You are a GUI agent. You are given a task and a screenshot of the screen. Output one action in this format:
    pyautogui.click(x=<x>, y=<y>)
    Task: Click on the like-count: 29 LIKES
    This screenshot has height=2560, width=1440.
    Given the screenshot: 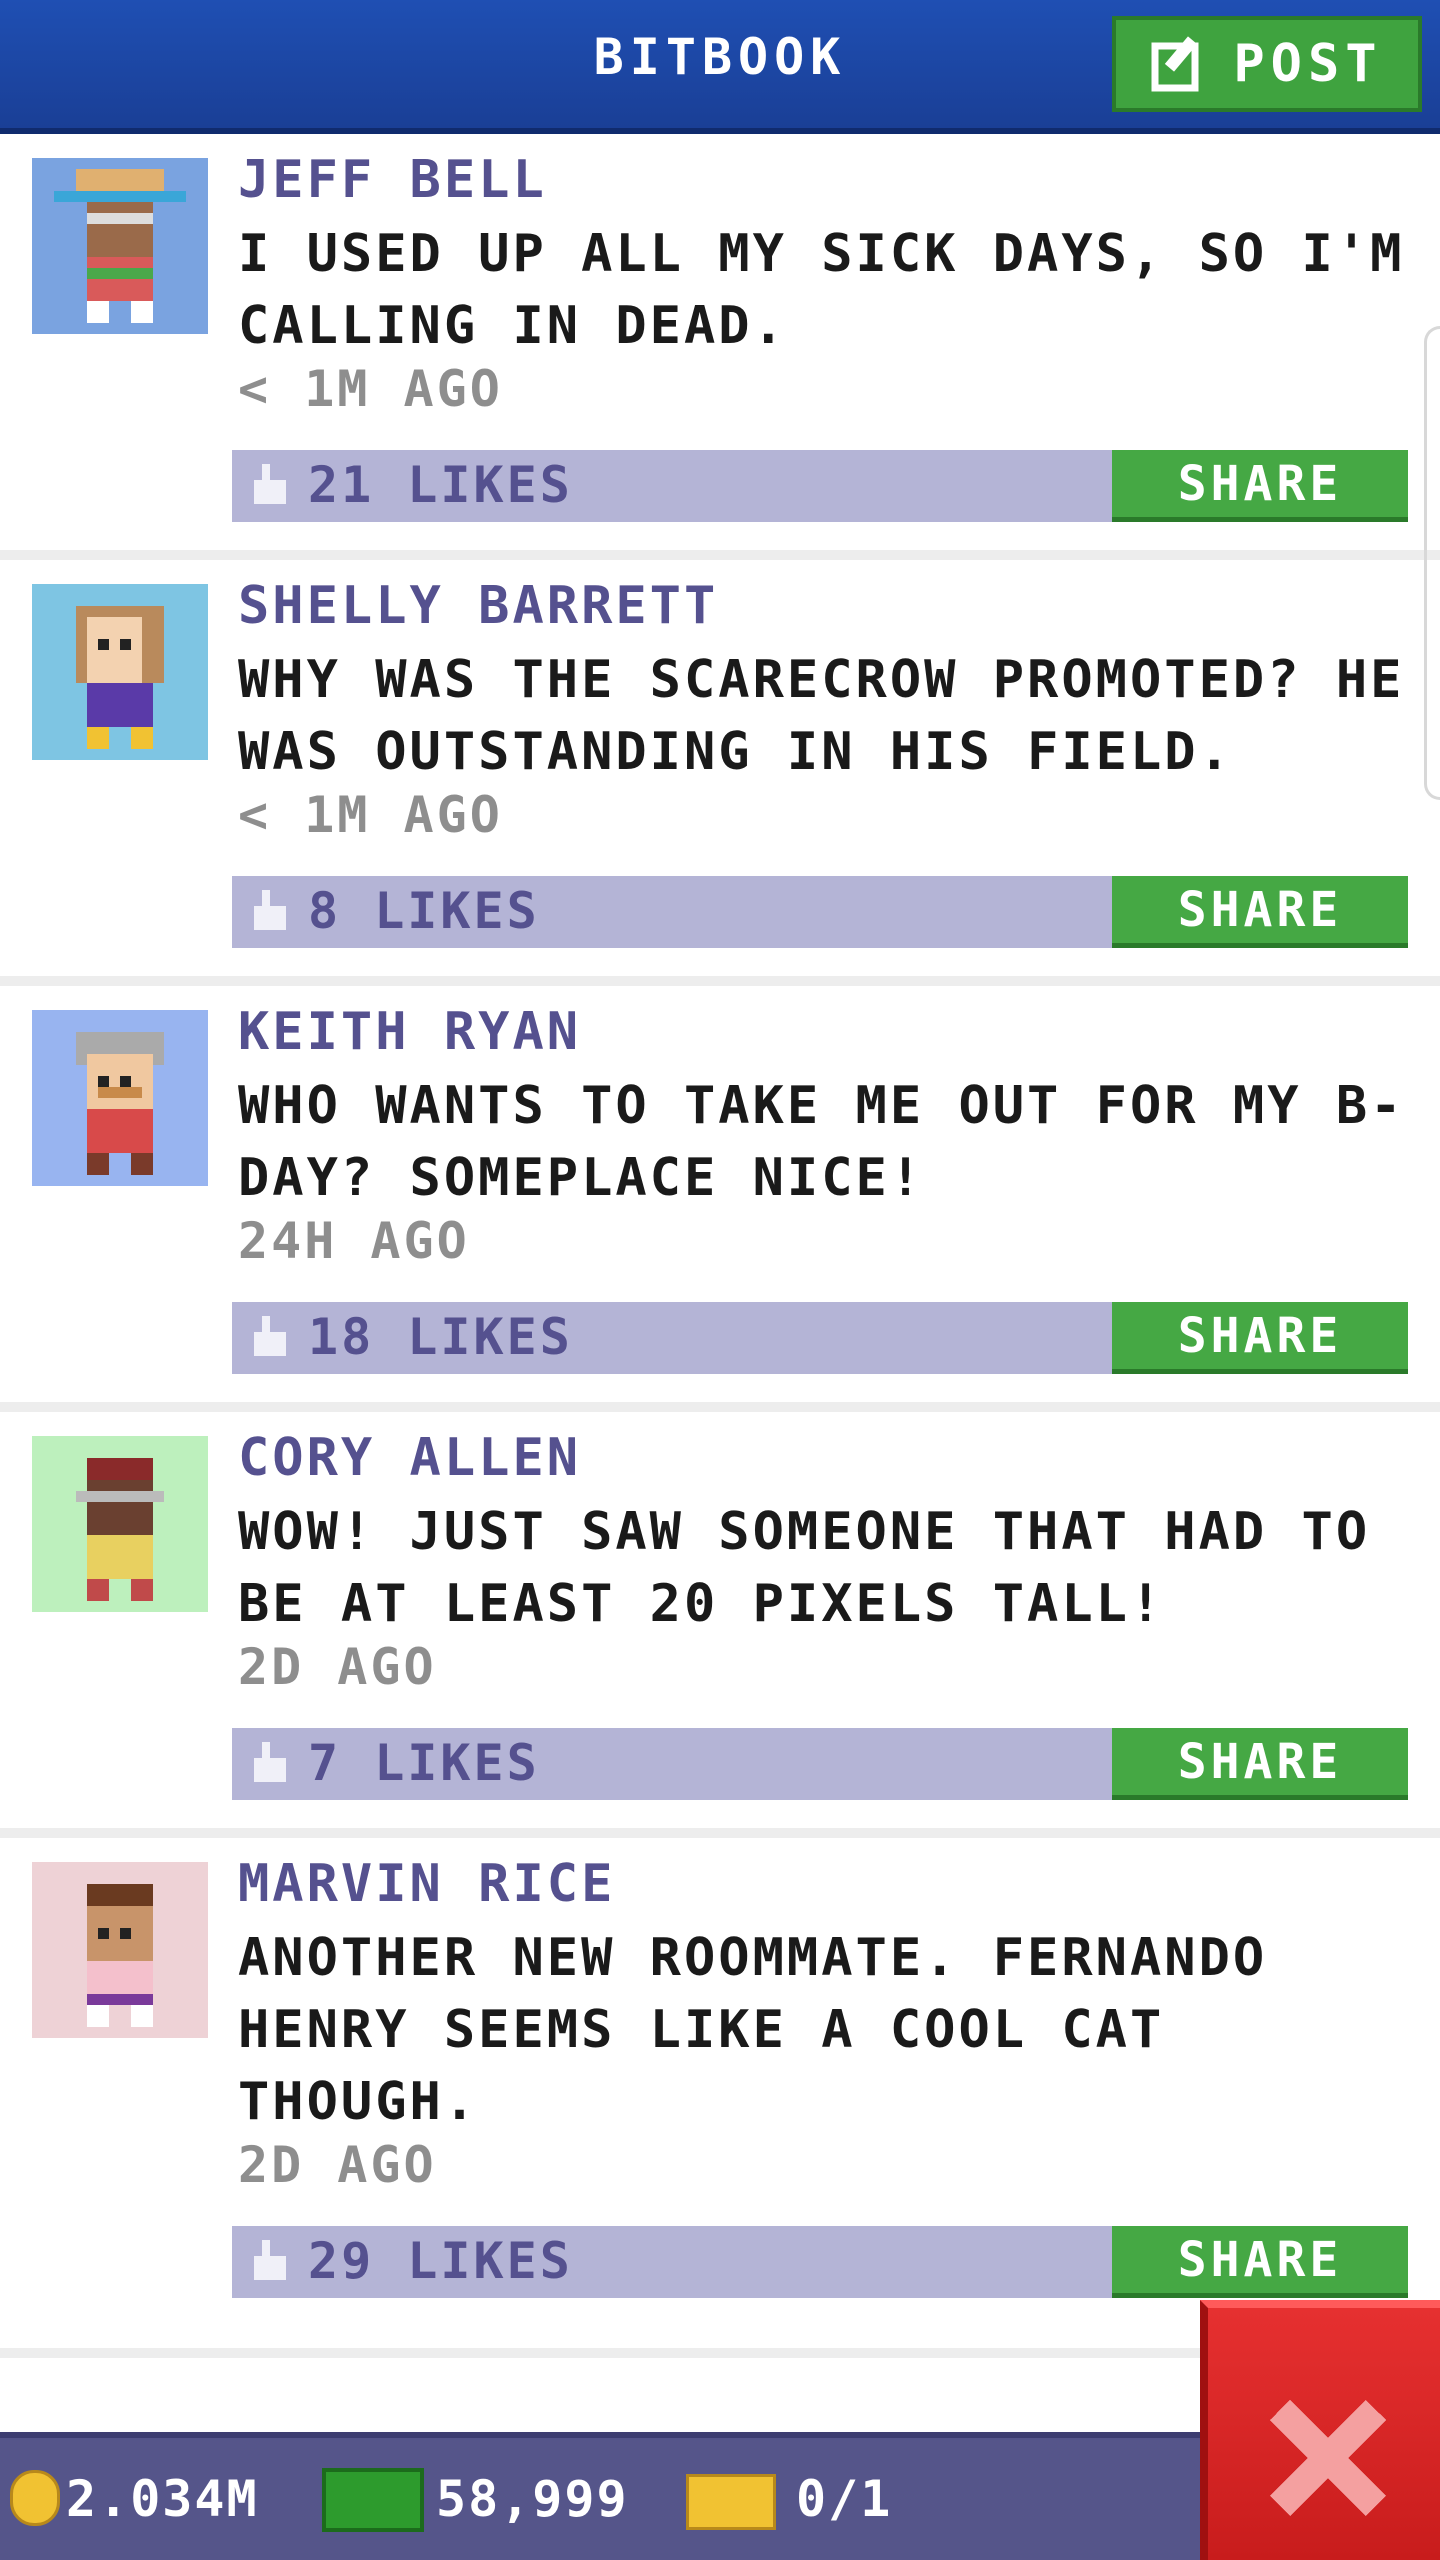 What is the action you would take?
    pyautogui.click(x=440, y=2261)
    